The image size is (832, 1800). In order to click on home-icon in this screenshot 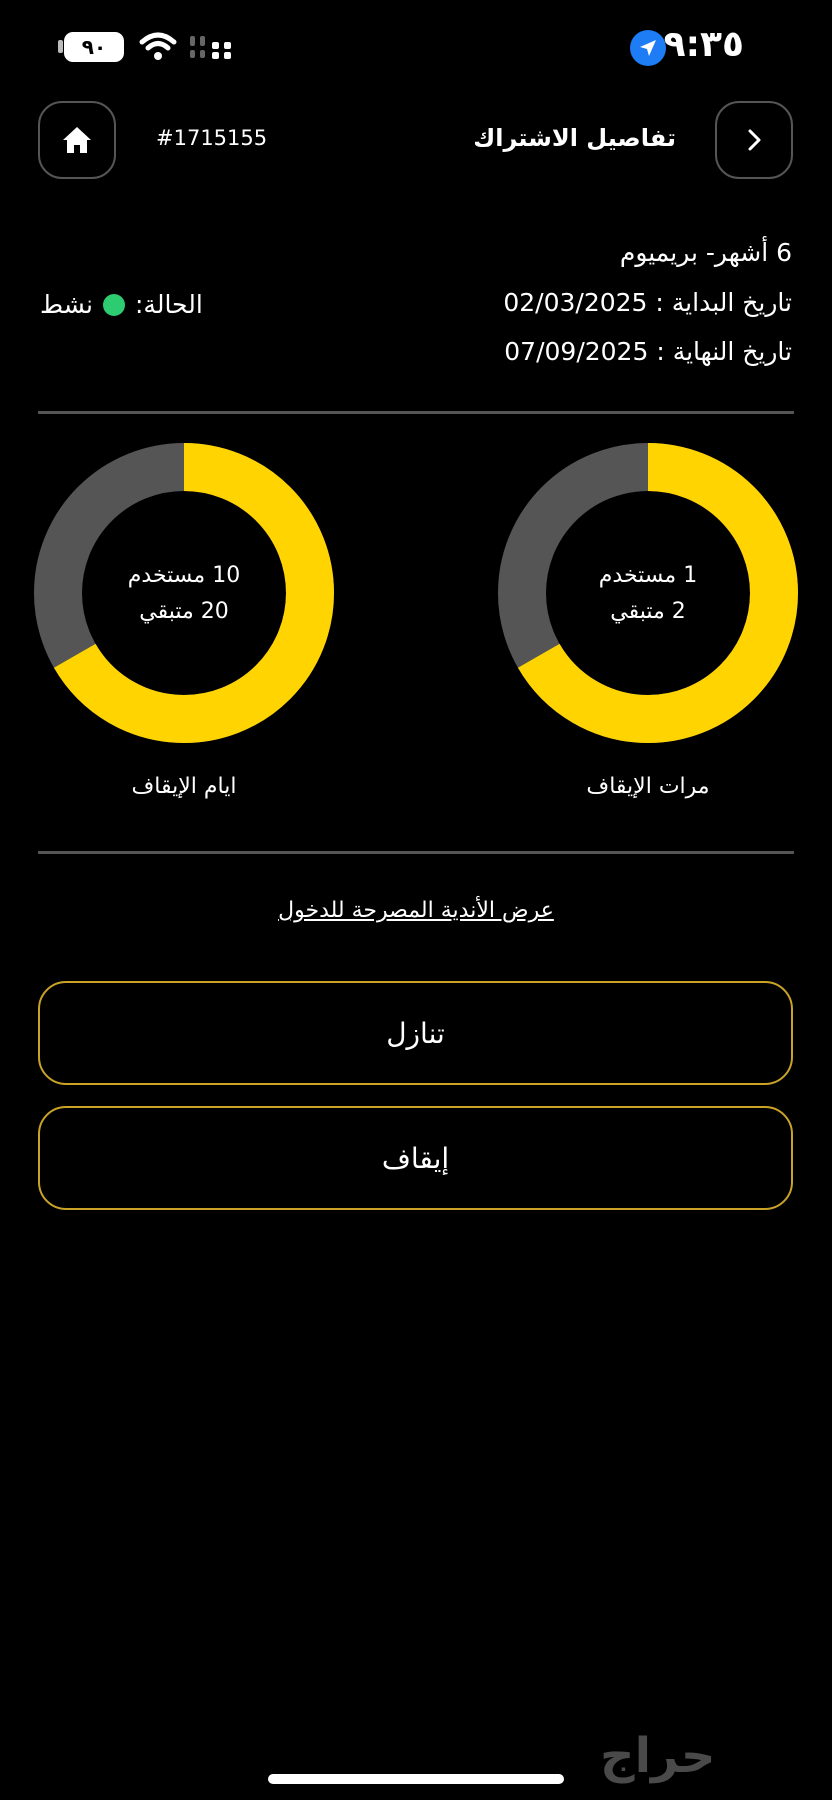, I will do `click(77, 140)`.